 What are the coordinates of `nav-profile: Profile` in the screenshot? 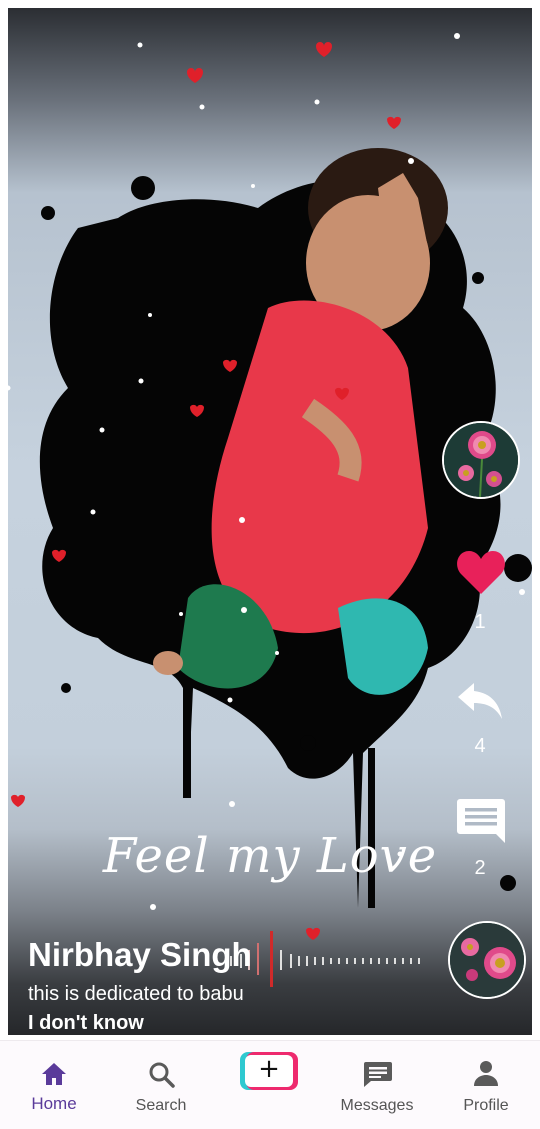 It's located at (486, 1085).